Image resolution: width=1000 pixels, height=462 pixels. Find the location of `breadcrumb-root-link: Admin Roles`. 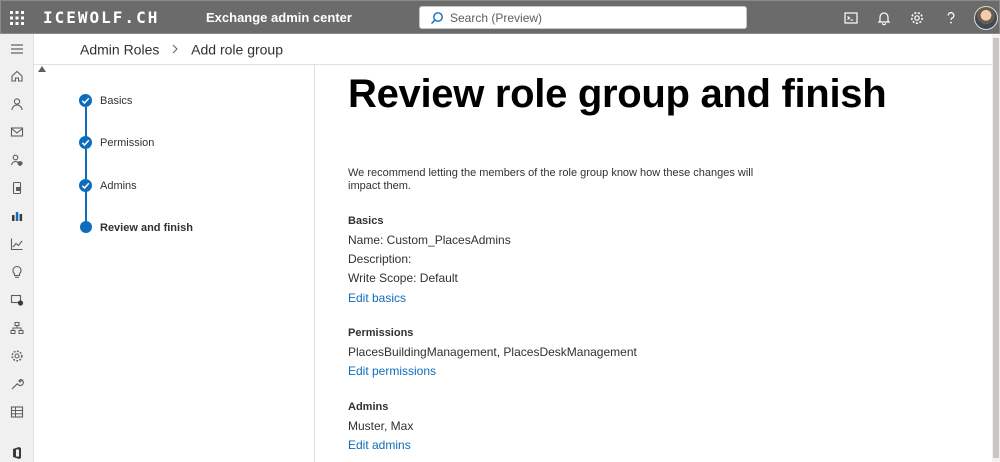

breadcrumb-root-link: Admin Roles is located at coordinates (119, 49).